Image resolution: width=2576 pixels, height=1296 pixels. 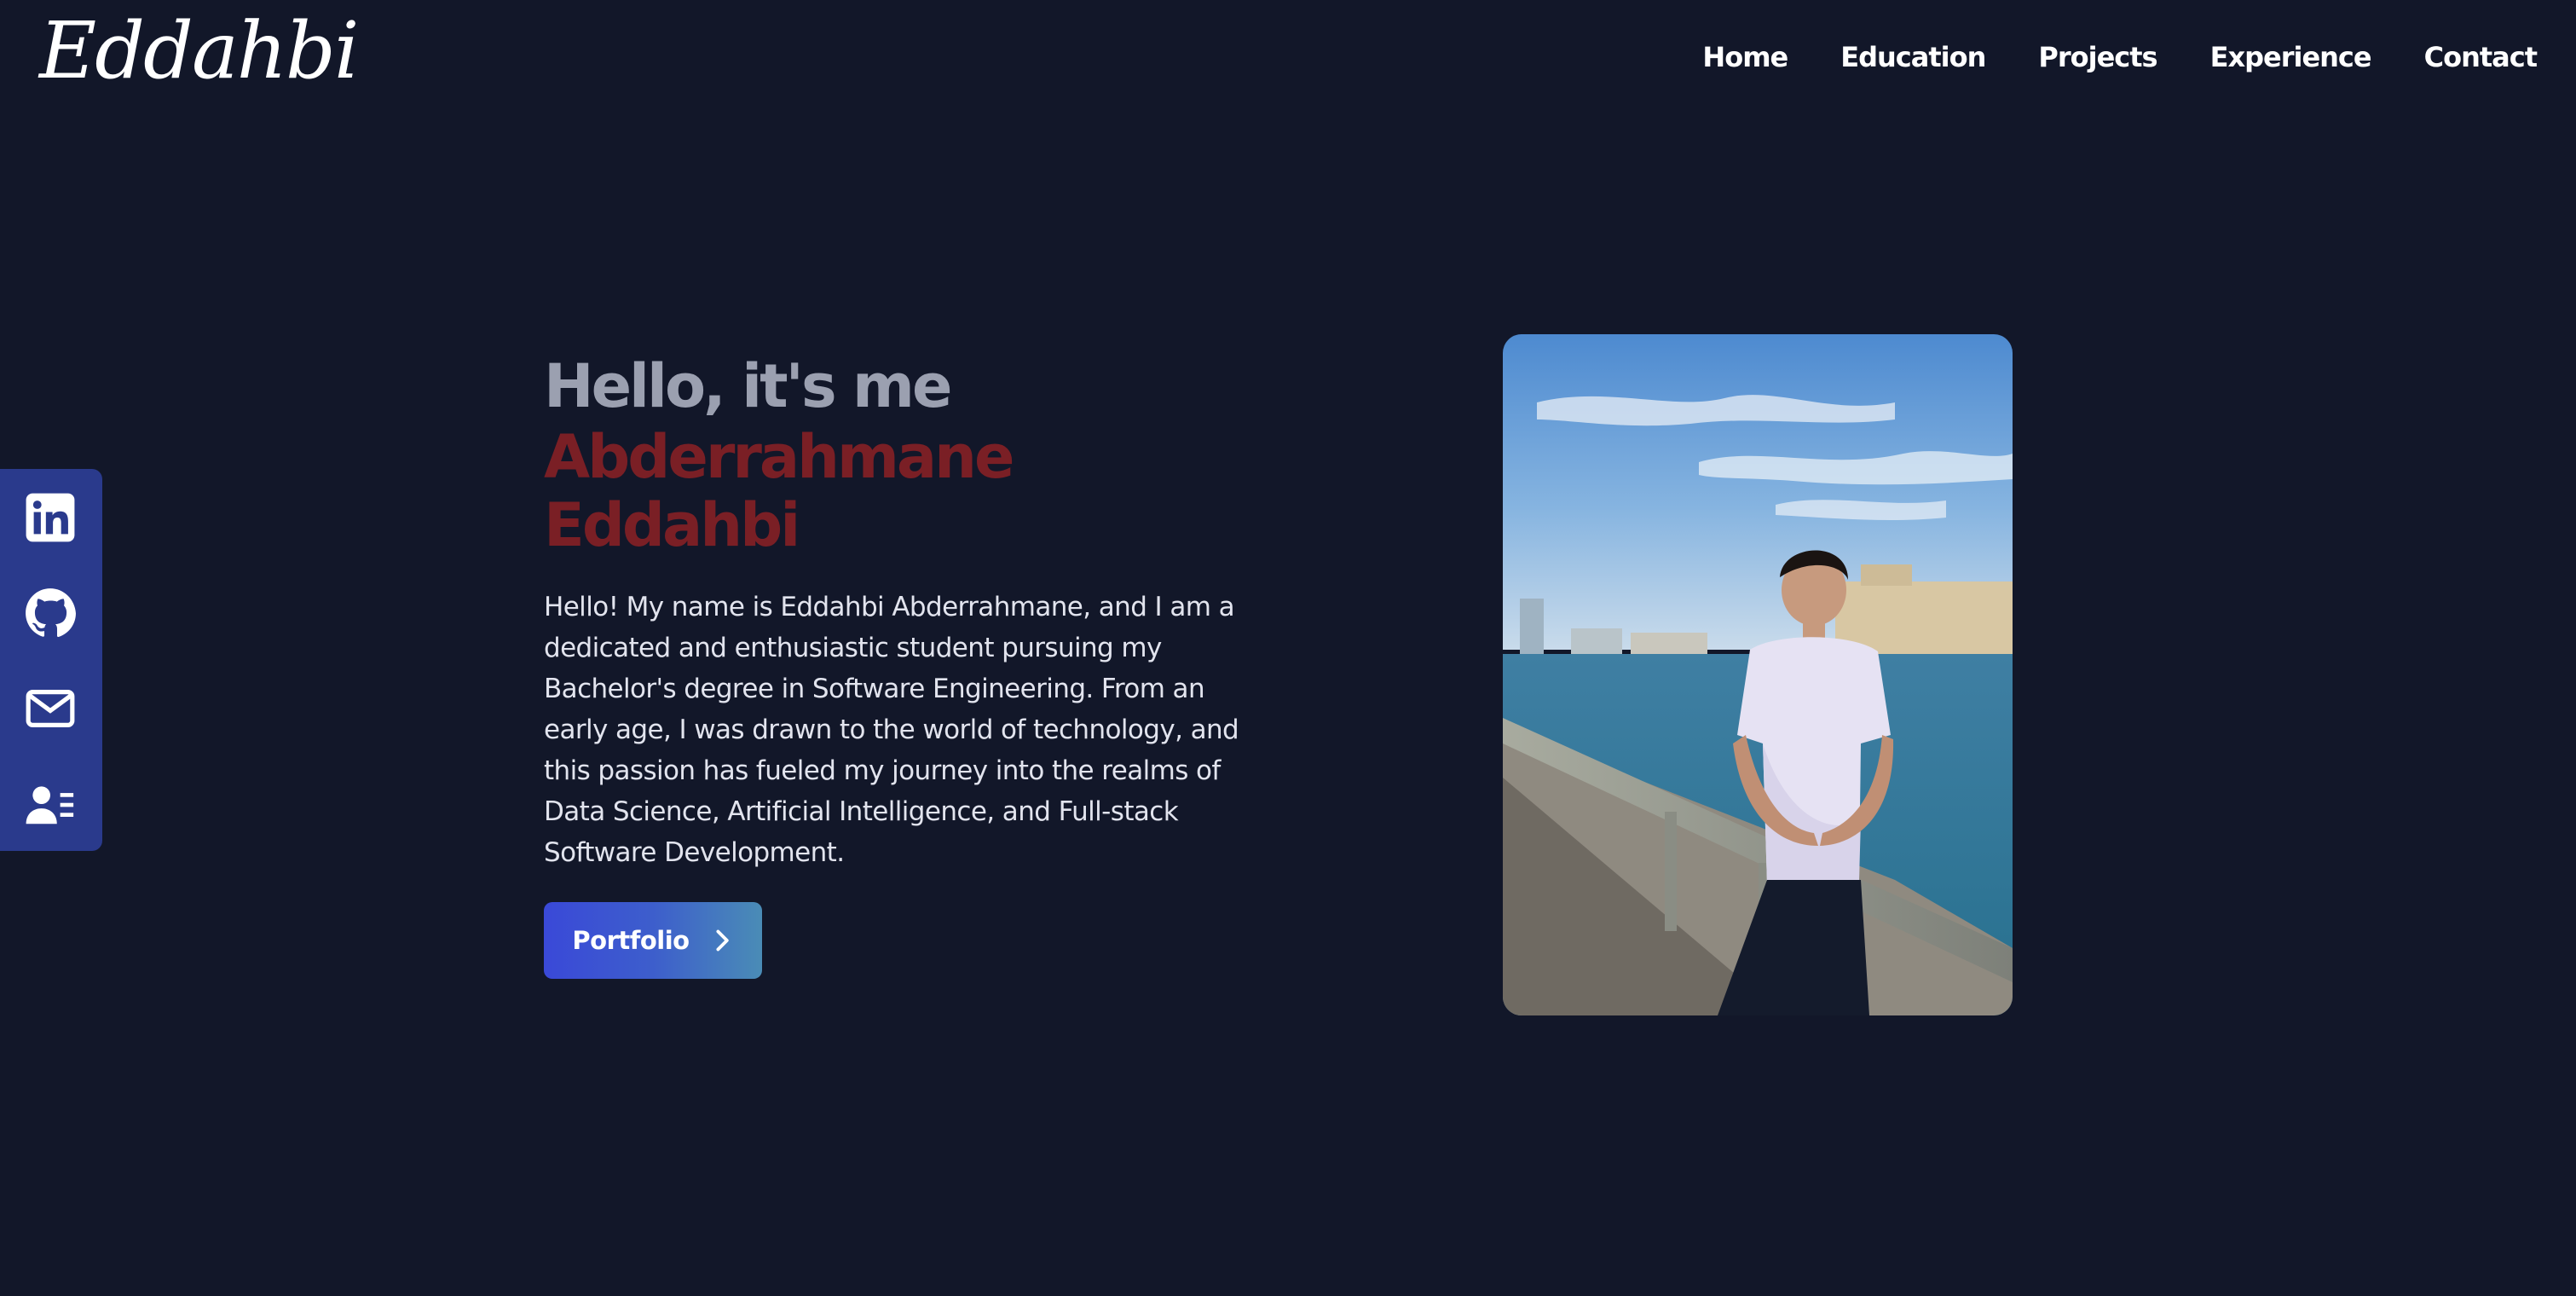 I want to click on social-sidebar, so click(x=51, y=660).